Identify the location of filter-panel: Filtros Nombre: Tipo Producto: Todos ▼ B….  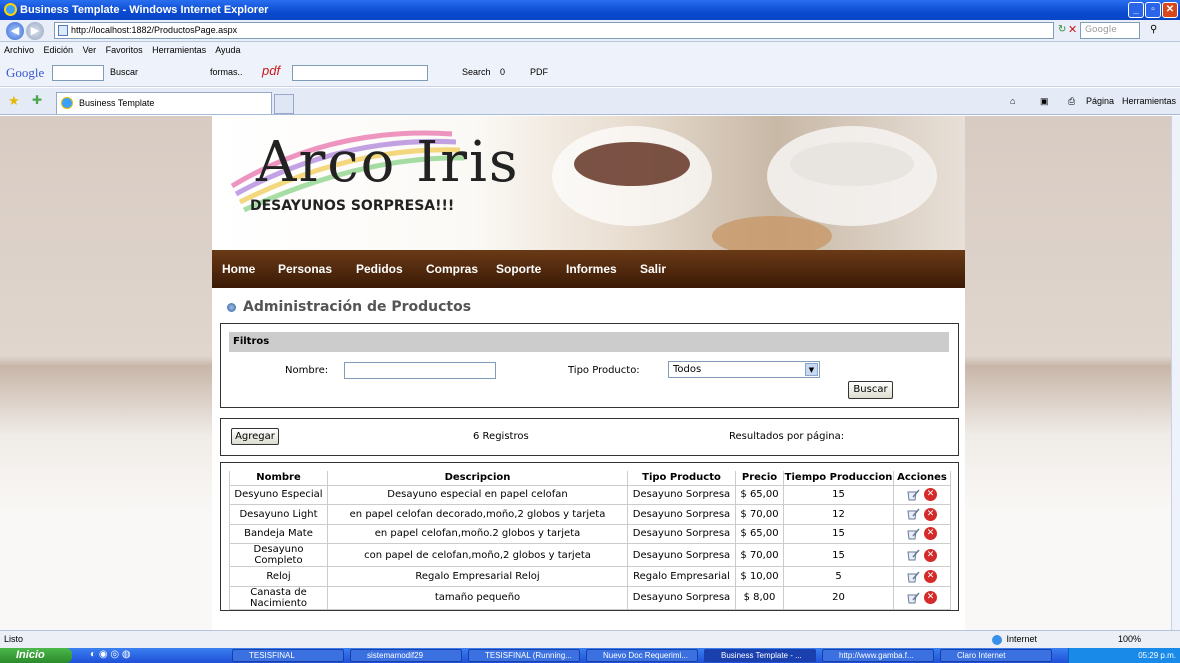
(589, 365).